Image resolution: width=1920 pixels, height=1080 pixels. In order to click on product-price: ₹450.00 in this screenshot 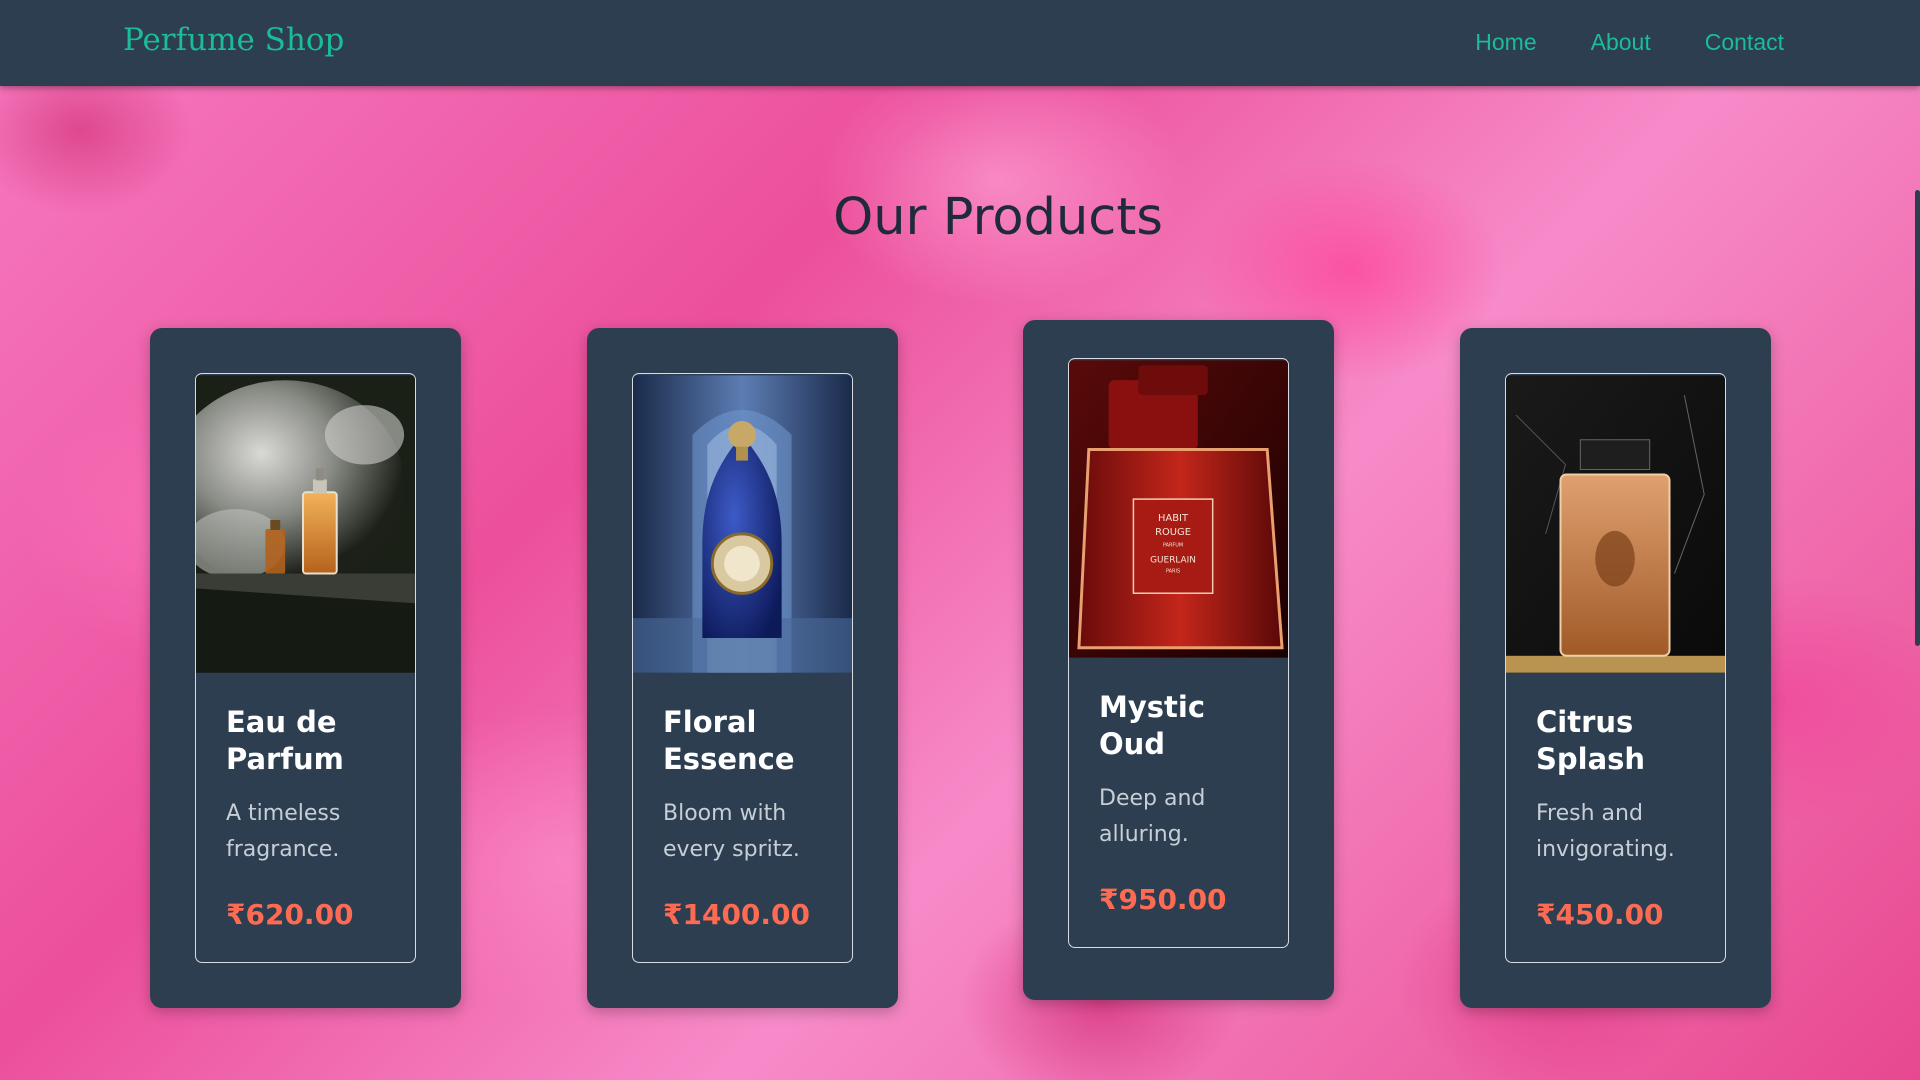, I will do `click(1600, 914)`.